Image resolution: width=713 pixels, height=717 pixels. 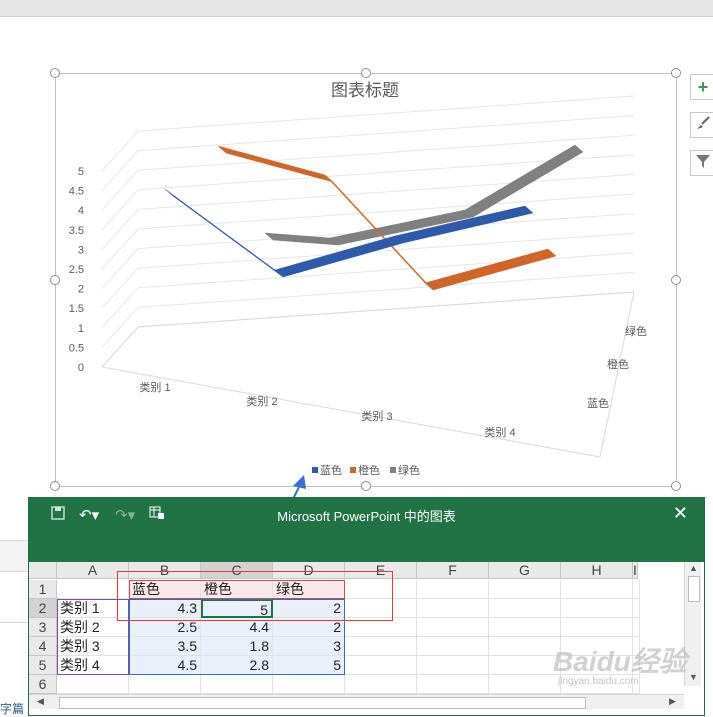 What do you see at coordinates (76, 309) in the screenshot?
I see `y-tick-label: 1.5` at bounding box center [76, 309].